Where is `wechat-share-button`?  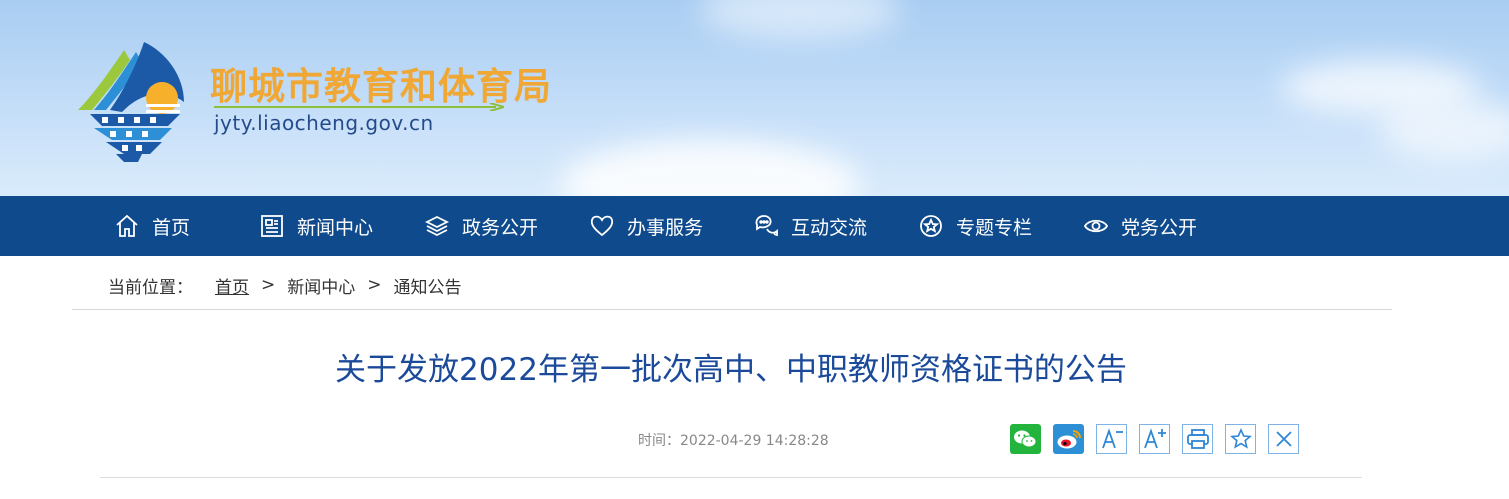 wechat-share-button is located at coordinates (1025, 439).